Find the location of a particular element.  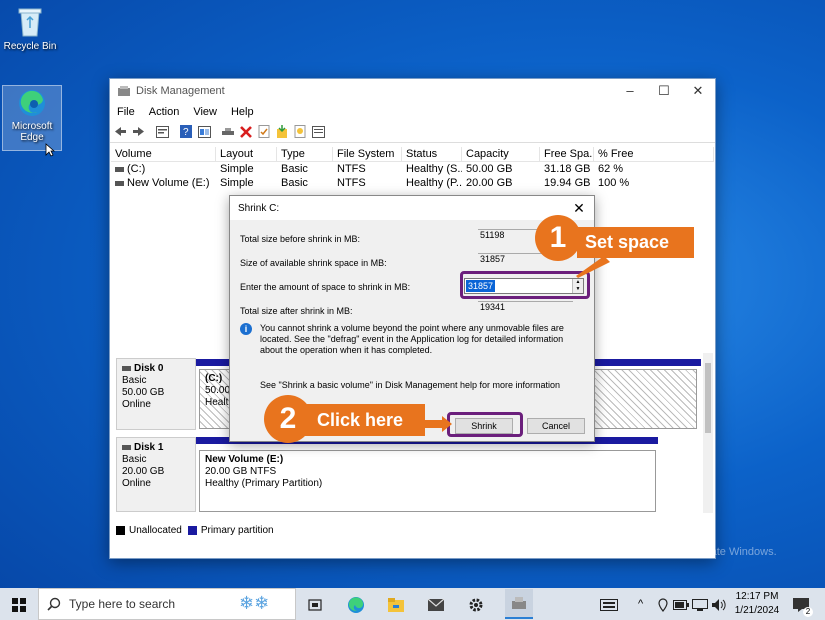

column-header-type: Type is located at coordinates (305, 154).